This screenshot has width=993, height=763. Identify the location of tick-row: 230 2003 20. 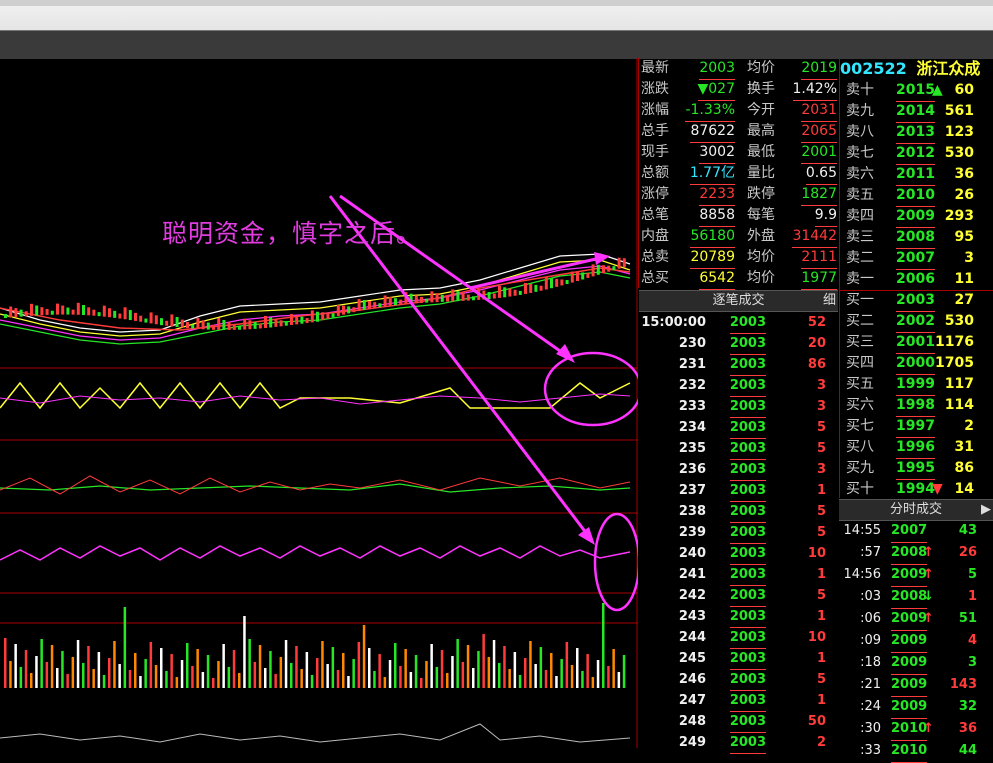
(738, 344).